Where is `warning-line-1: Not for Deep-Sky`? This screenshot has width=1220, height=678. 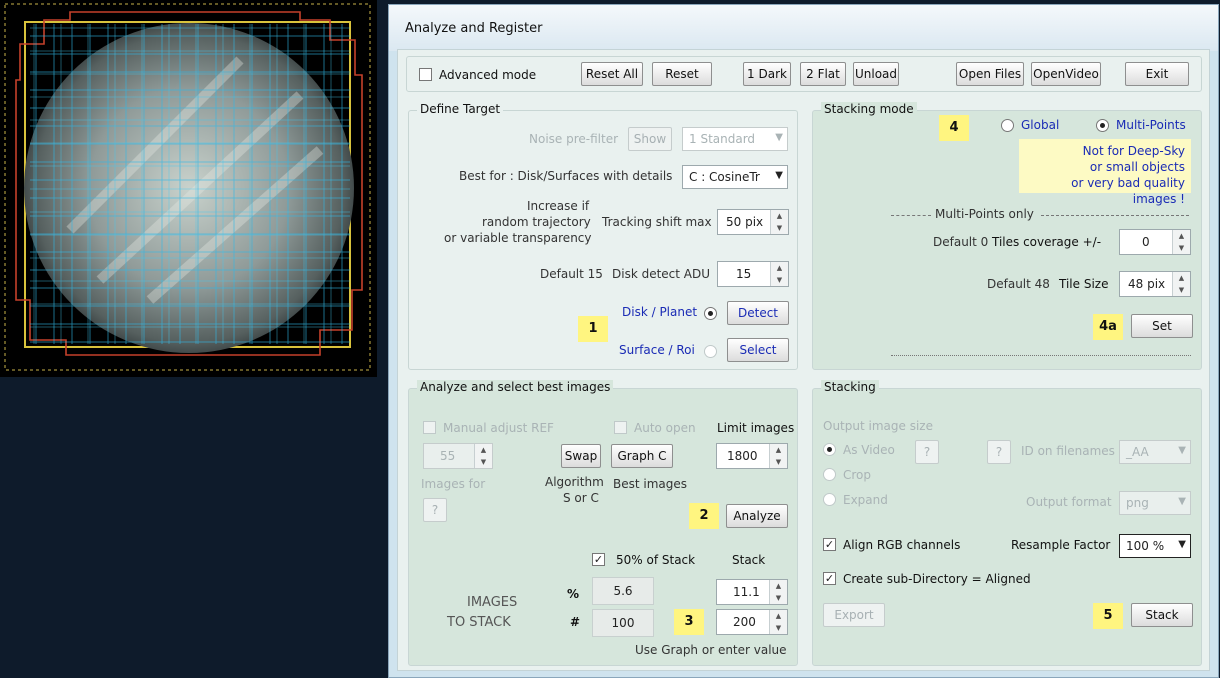 warning-line-1: Not for Deep-Sky is located at coordinates (1133, 151).